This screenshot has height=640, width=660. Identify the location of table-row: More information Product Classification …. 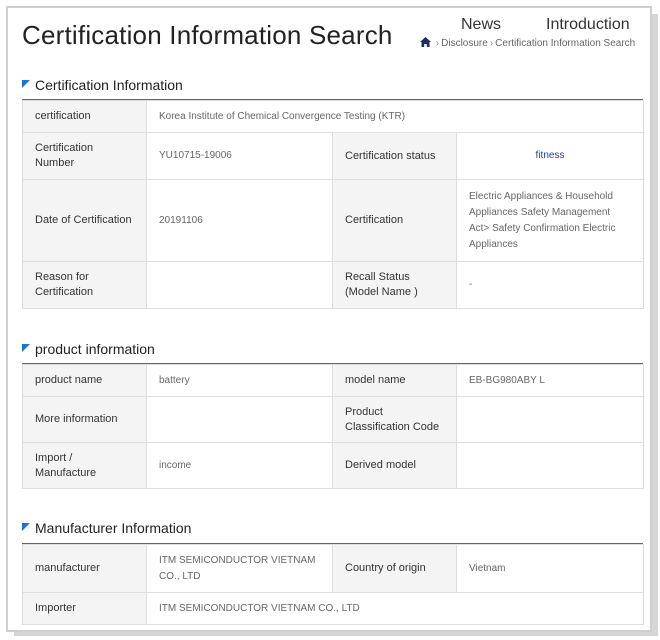
(333, 419).